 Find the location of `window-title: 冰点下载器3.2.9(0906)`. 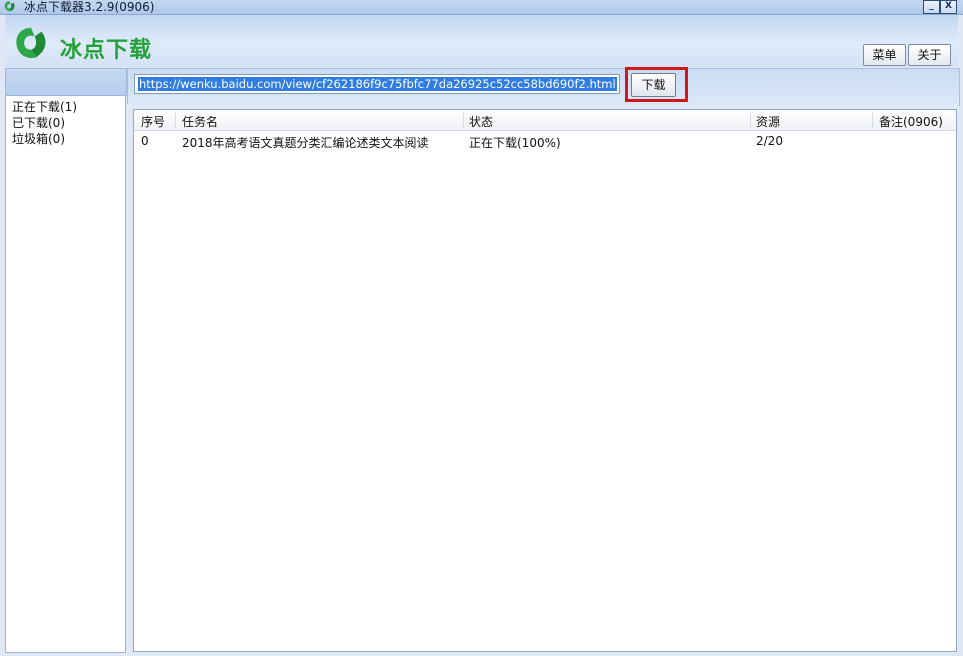

window-title: 冰点下载器3.2.9(0906) is located at coordinates (89, 7).